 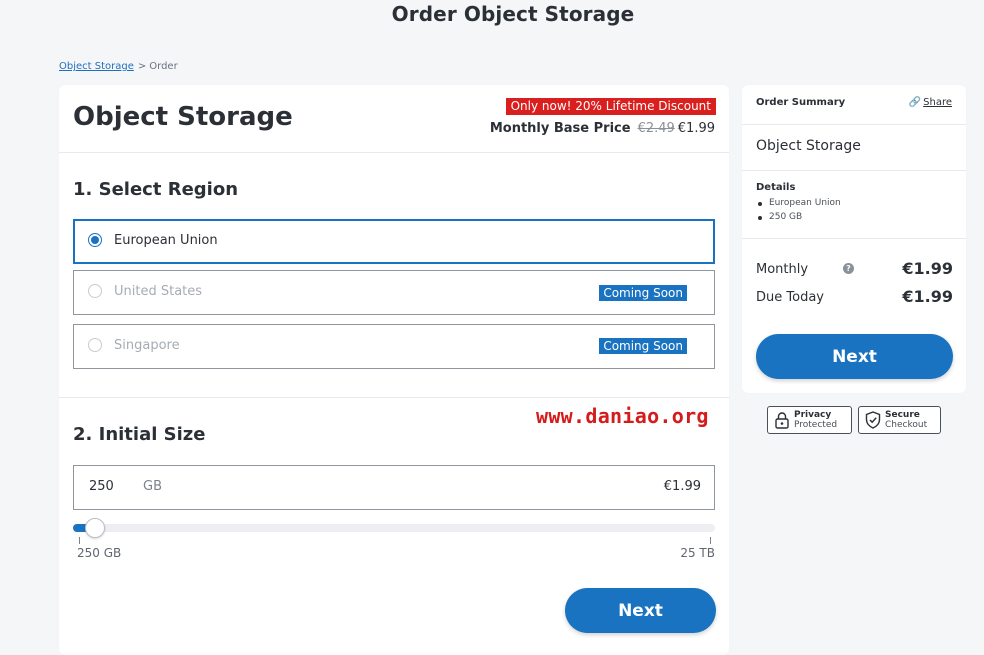 What do you see at coordinates (801, 102) in the screenshot?
I see `order-summary-heading: Order Summary` at bounding box center [801, 102].